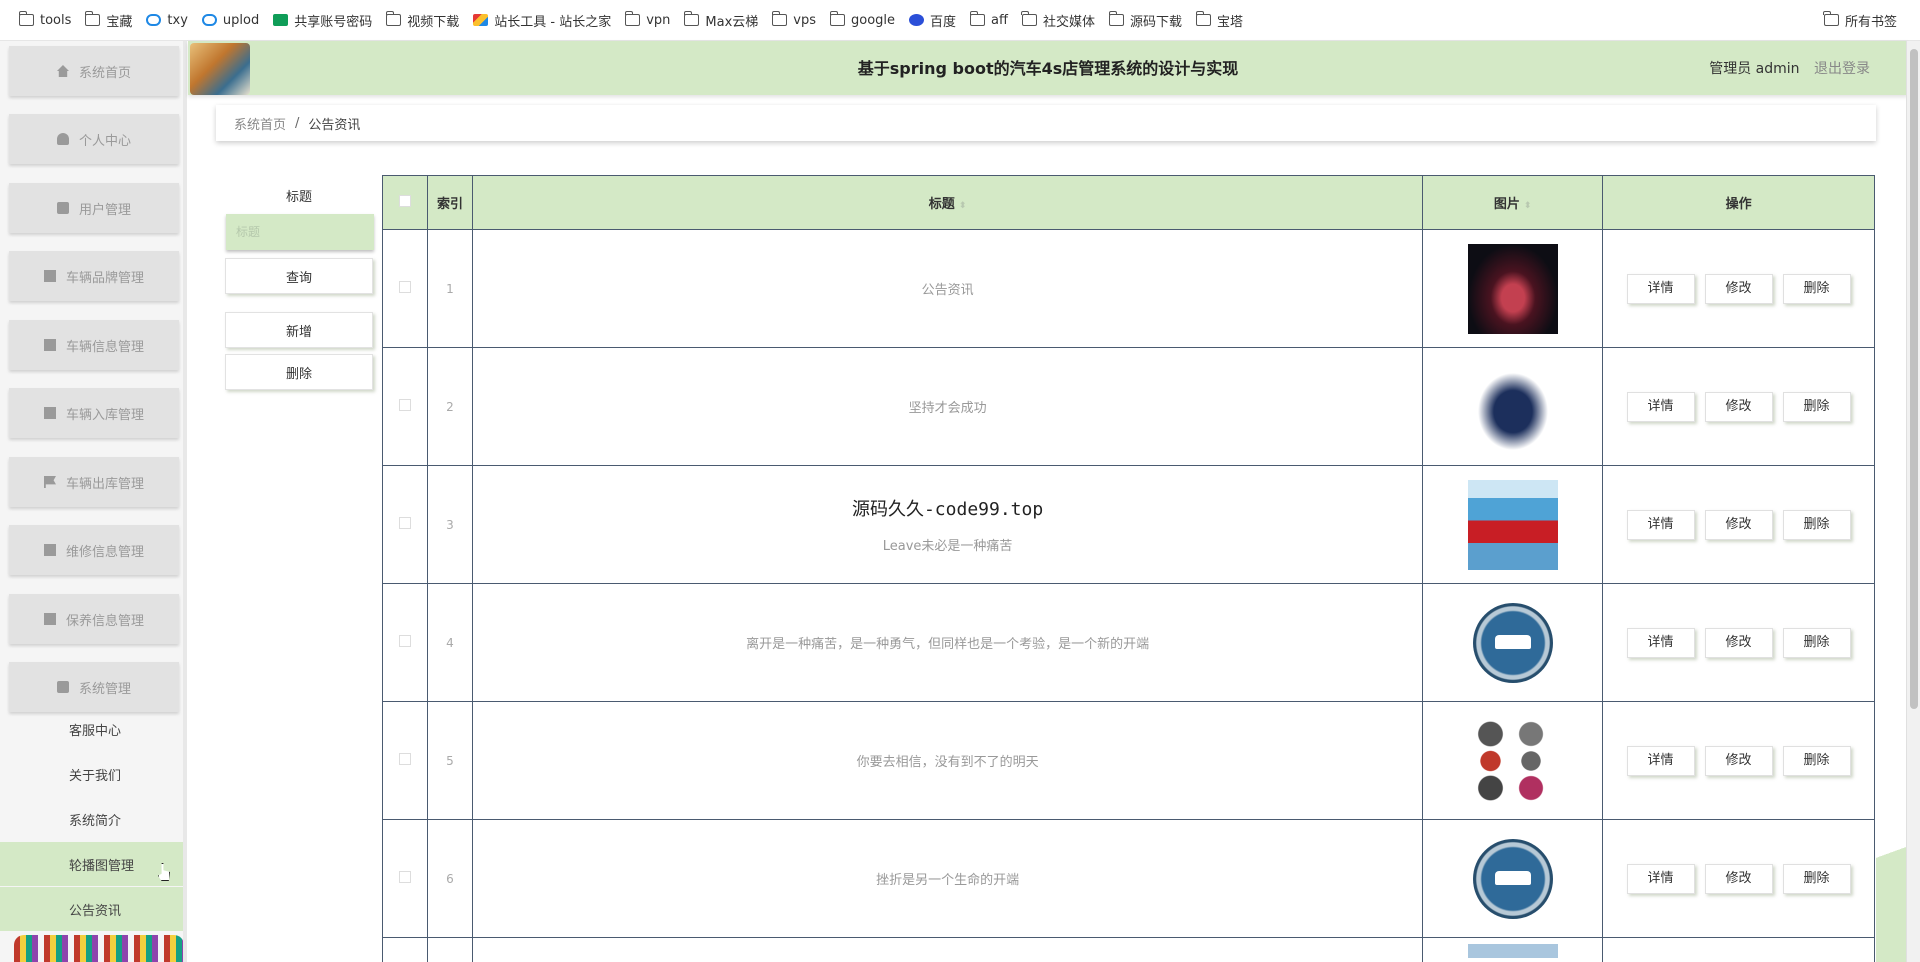 This screenshot has height=962, width=1920. What do you see at coordinates (299, 372) in the screenshot?
I see `batch-delete-button: 删除` at bounding box center [299, 372].